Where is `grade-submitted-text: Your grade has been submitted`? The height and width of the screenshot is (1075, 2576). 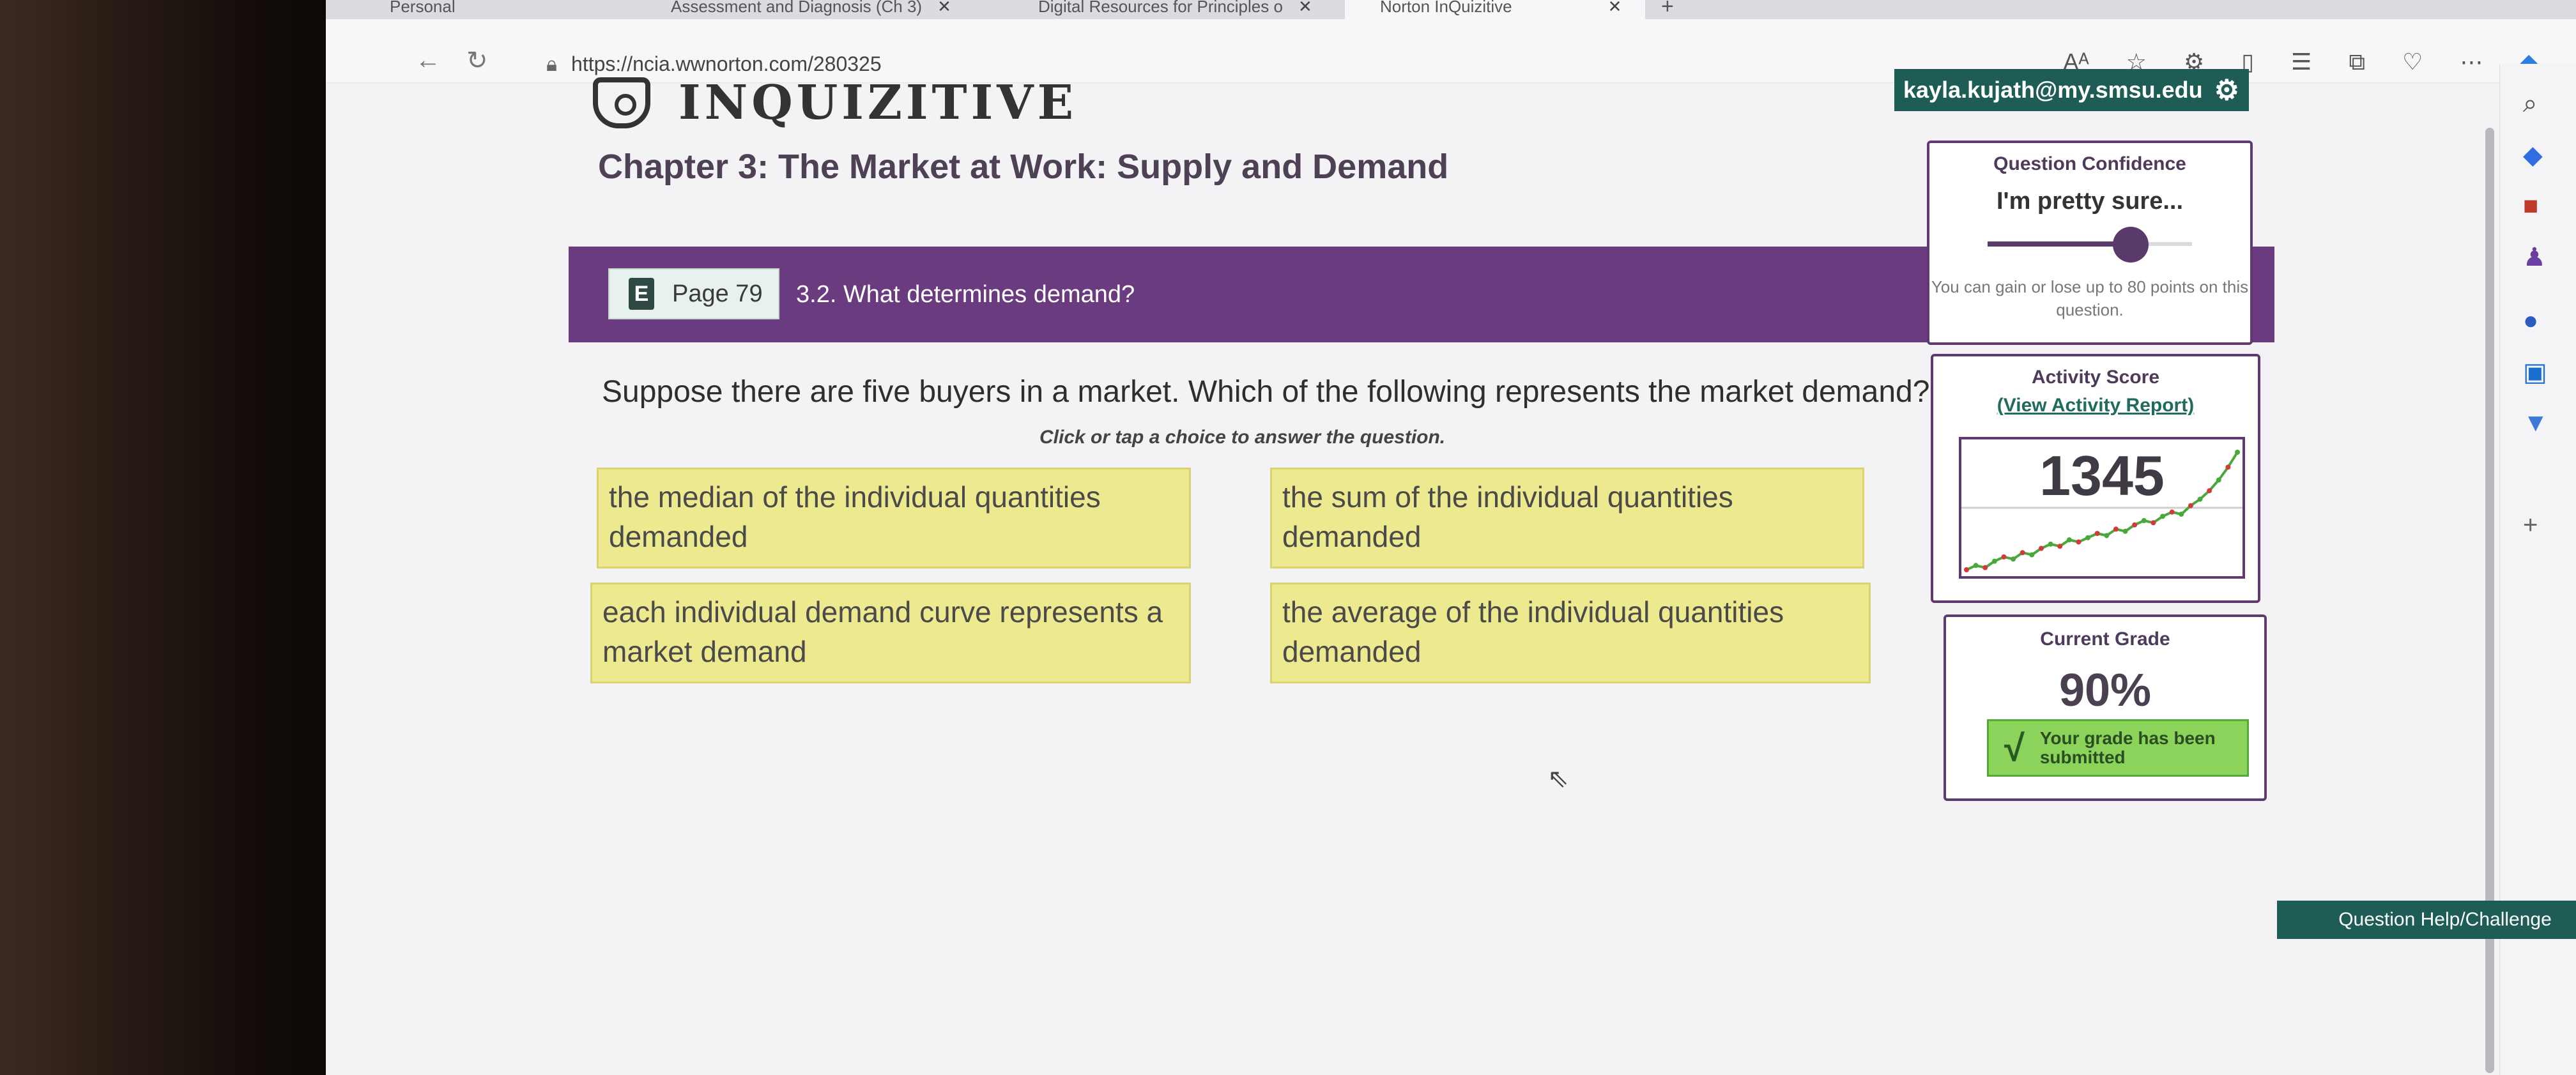 grade-submitted-text: Your grade has been submitted is located at coordinates (2127, 747).